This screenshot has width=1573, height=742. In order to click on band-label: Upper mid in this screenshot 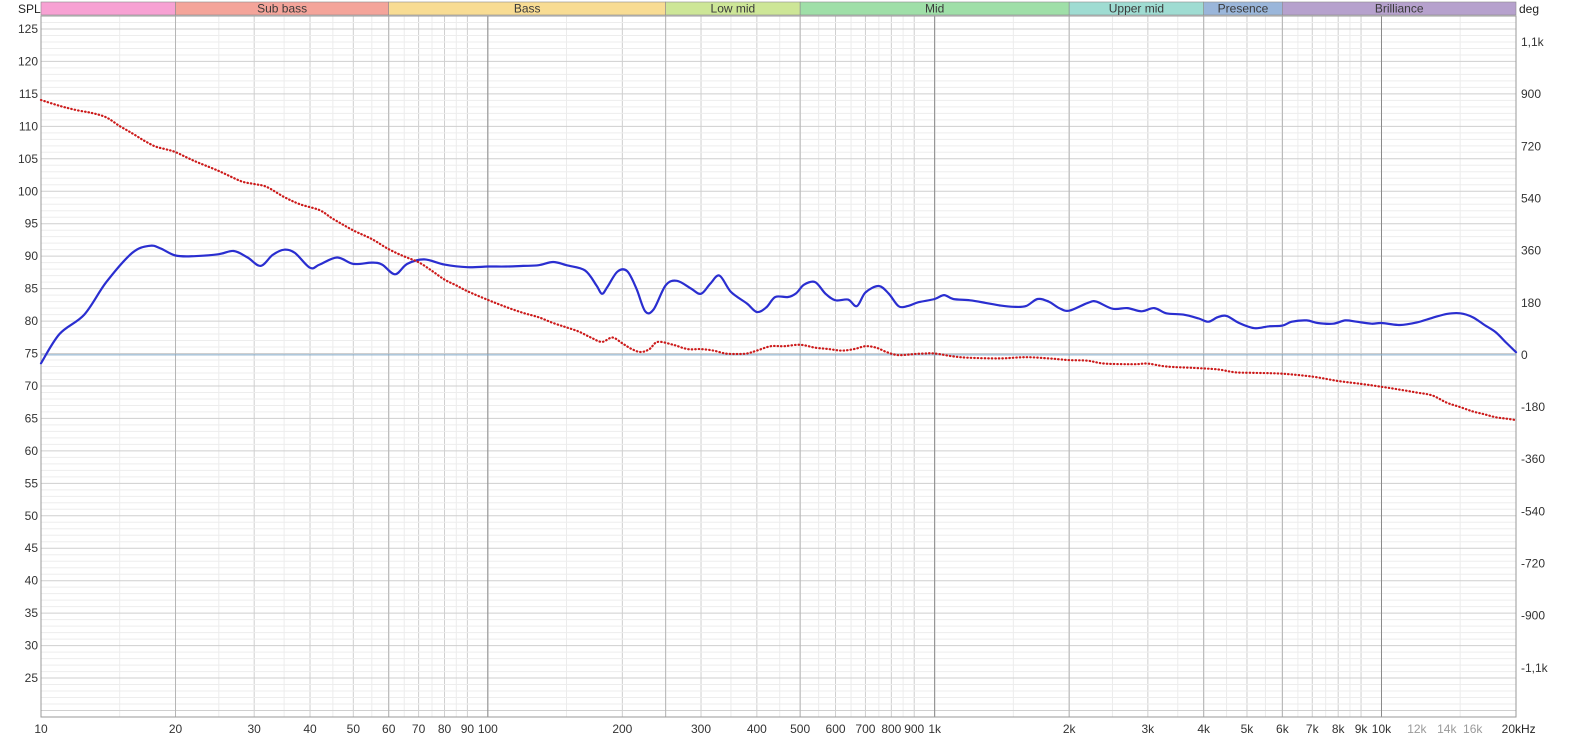, I will do `click(1136, 9)`.